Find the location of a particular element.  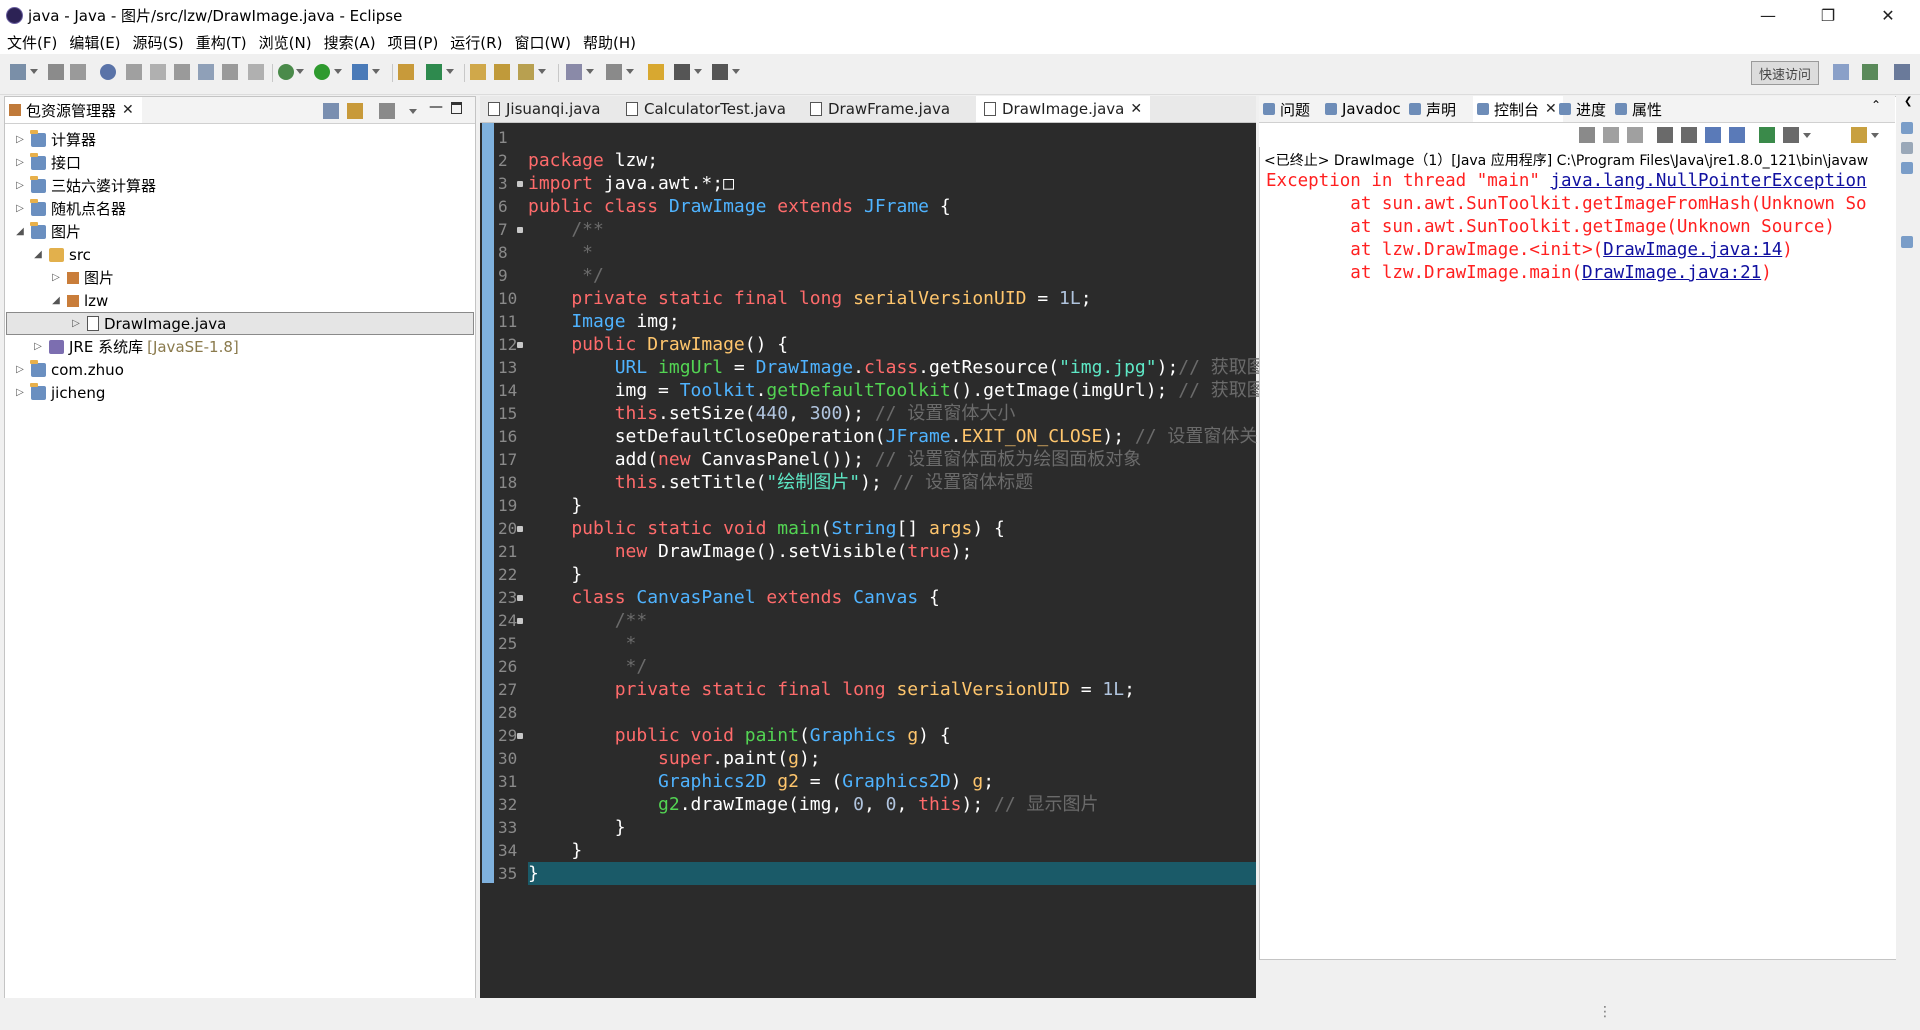

code-line: Graphics2D g2 = (Graphics2D) g; is located at coordinates (761, 781).